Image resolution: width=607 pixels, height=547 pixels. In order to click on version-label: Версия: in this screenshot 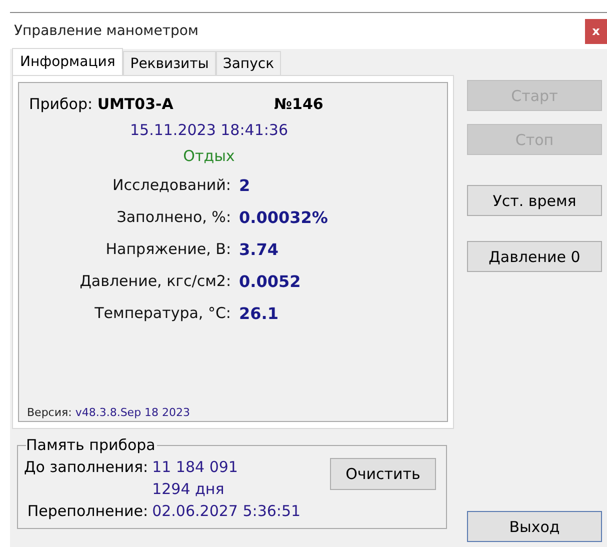, I will do `click(49, 412)`.